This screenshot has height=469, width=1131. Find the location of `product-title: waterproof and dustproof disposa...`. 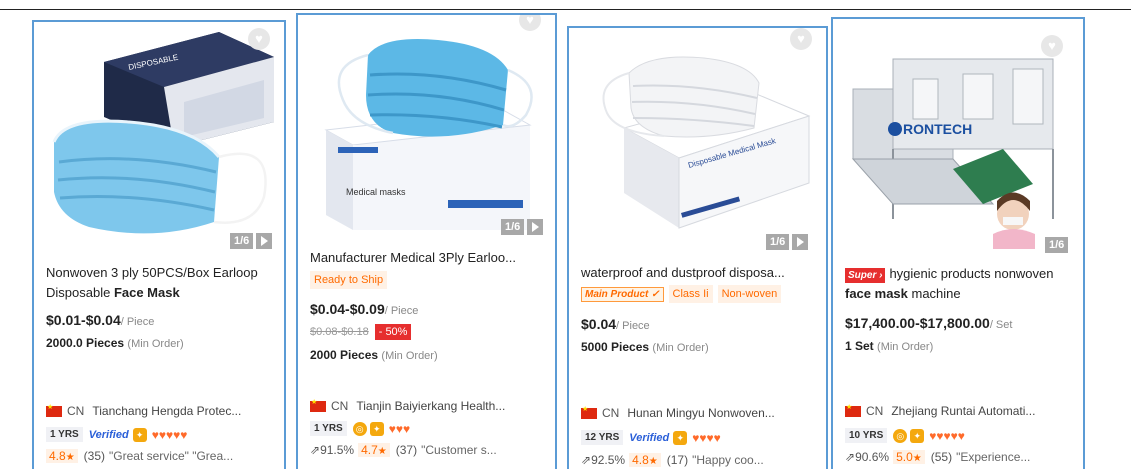

product-title: waterproof and dustproof disposa... is located at coordinates (699, 273).